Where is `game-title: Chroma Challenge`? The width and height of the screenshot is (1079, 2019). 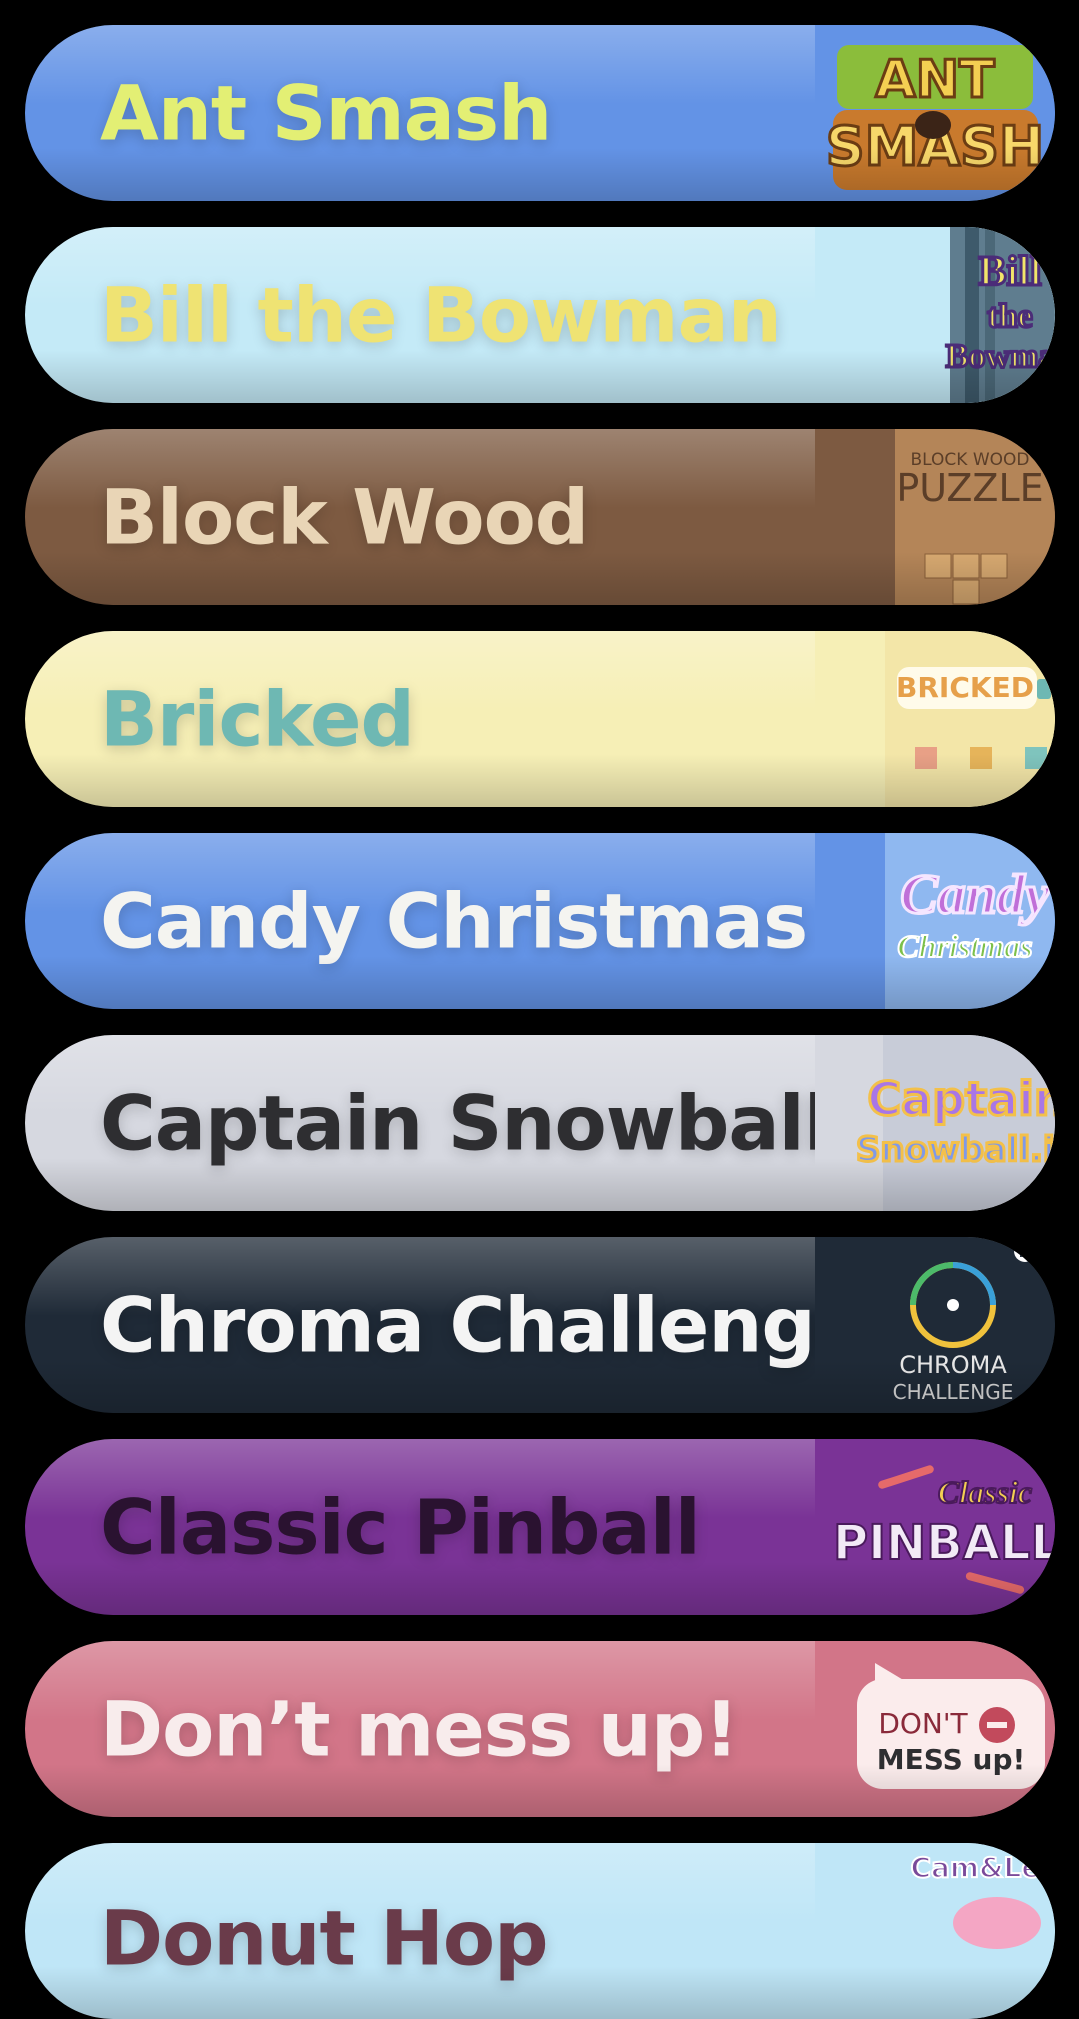
game-title: Chroma Challenge is located at coordinates (483, 1325).